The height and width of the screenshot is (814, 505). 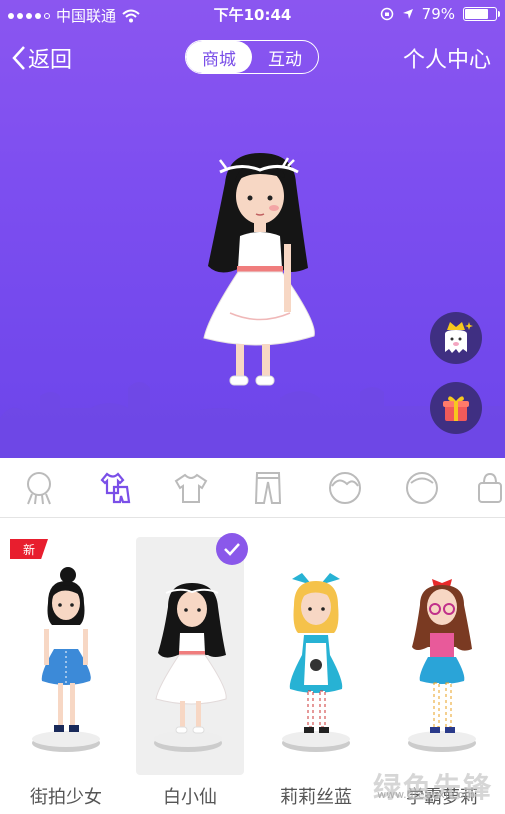 I want to click on category-body, so click(x=39, y=488).